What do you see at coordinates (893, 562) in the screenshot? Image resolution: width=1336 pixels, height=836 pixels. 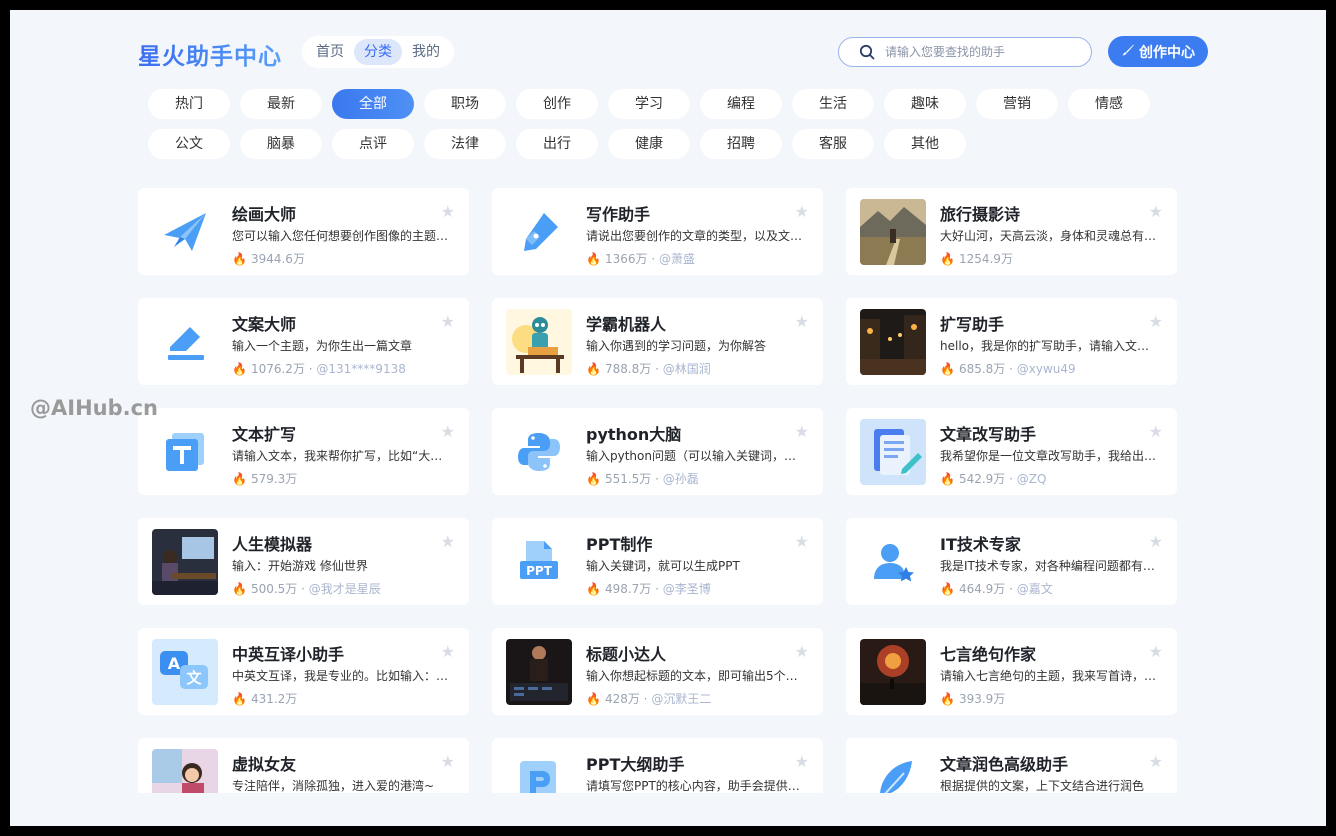 I see `user-star-icon` at bounding box center [893, 562].